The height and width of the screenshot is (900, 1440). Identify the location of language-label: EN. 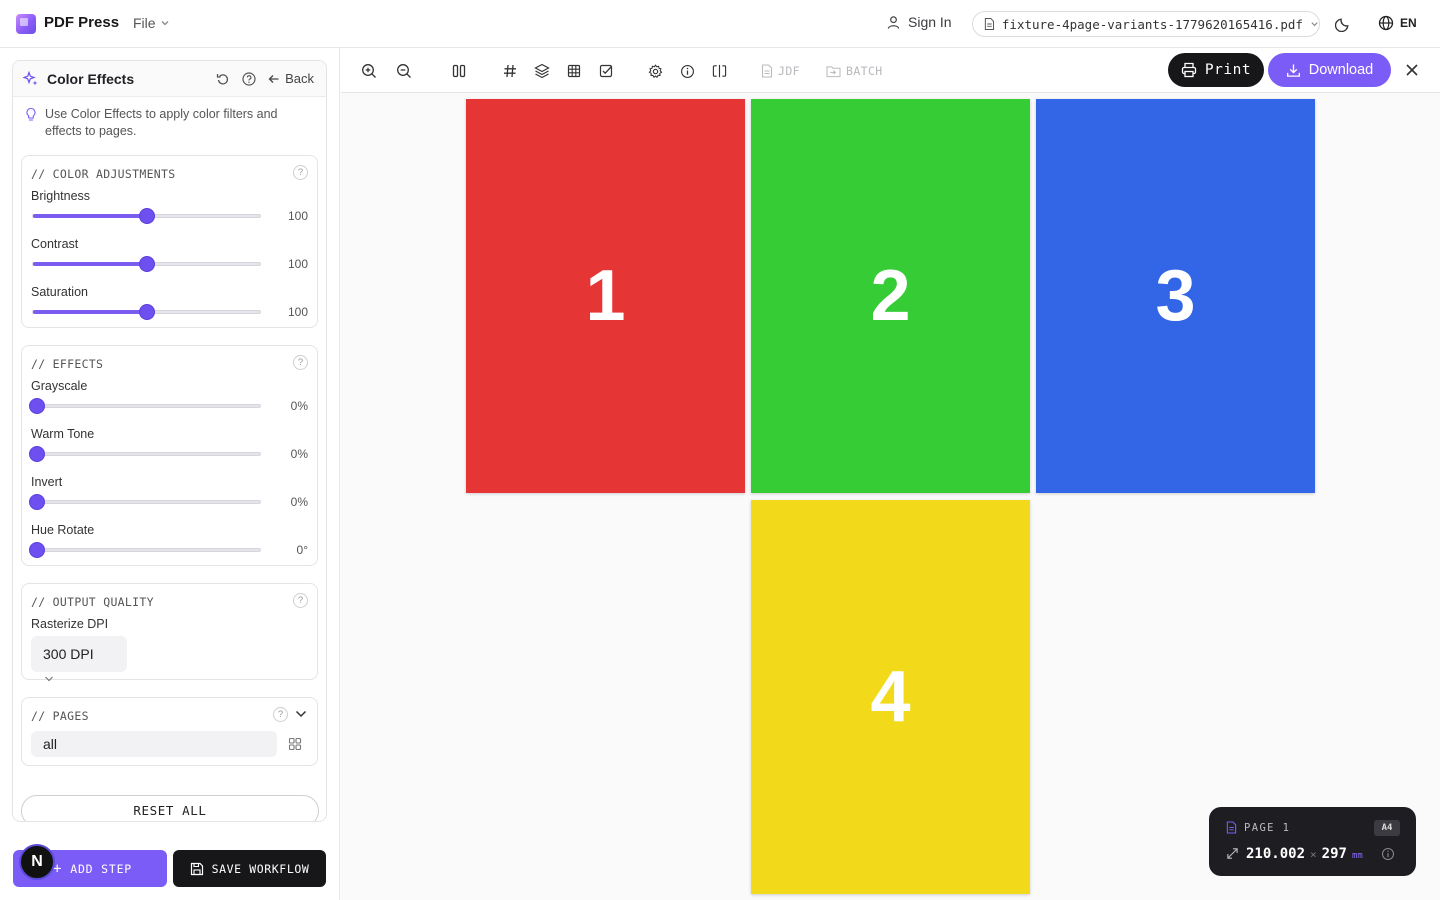
(1408, 23).